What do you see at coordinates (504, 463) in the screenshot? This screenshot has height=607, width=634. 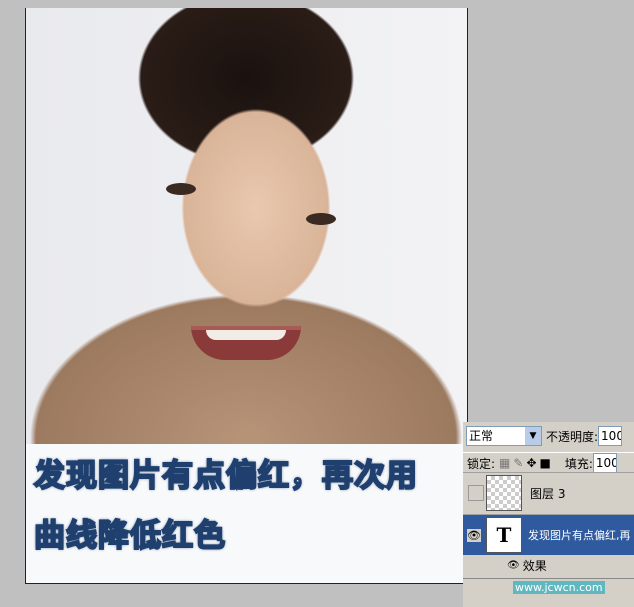 I see `lock-transparency-icon: ▦` at bounding box center [504, 463].